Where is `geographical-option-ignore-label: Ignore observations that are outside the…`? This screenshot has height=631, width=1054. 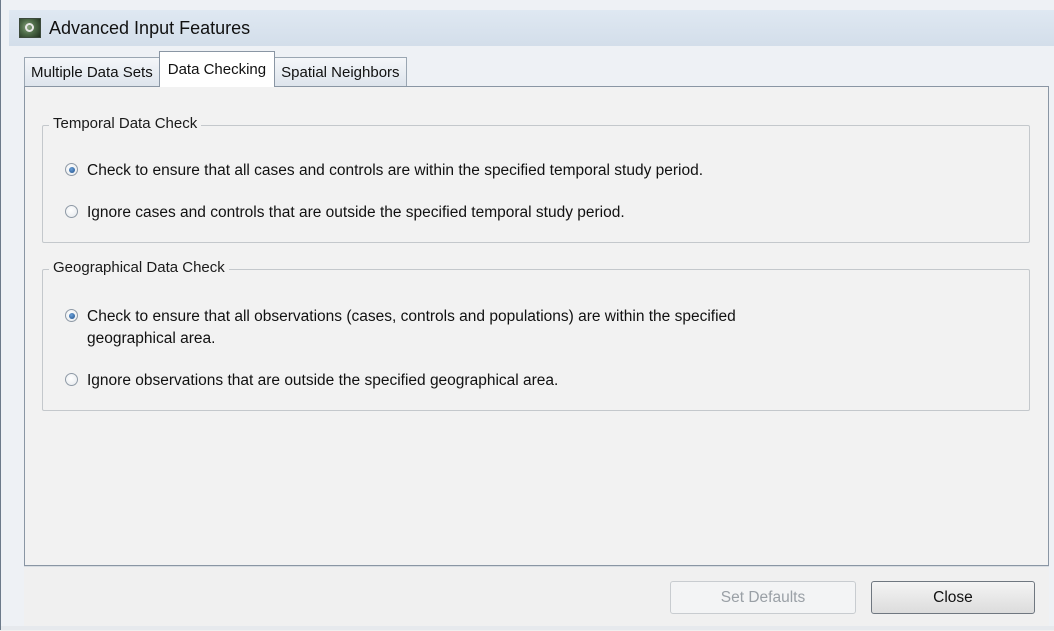
geographical-option-ignore-label: Ignore observations that are outside the… is located at coordinates (323, 380).